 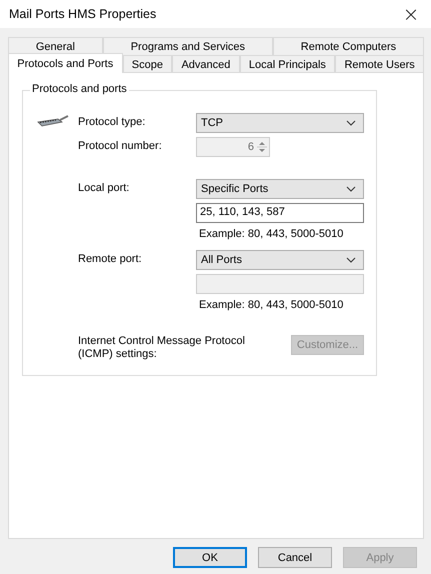 What do you see at coordinates (110, 259) in the screenshot?
I see `field-label: Remote port:` at bounding box center [110, 259].